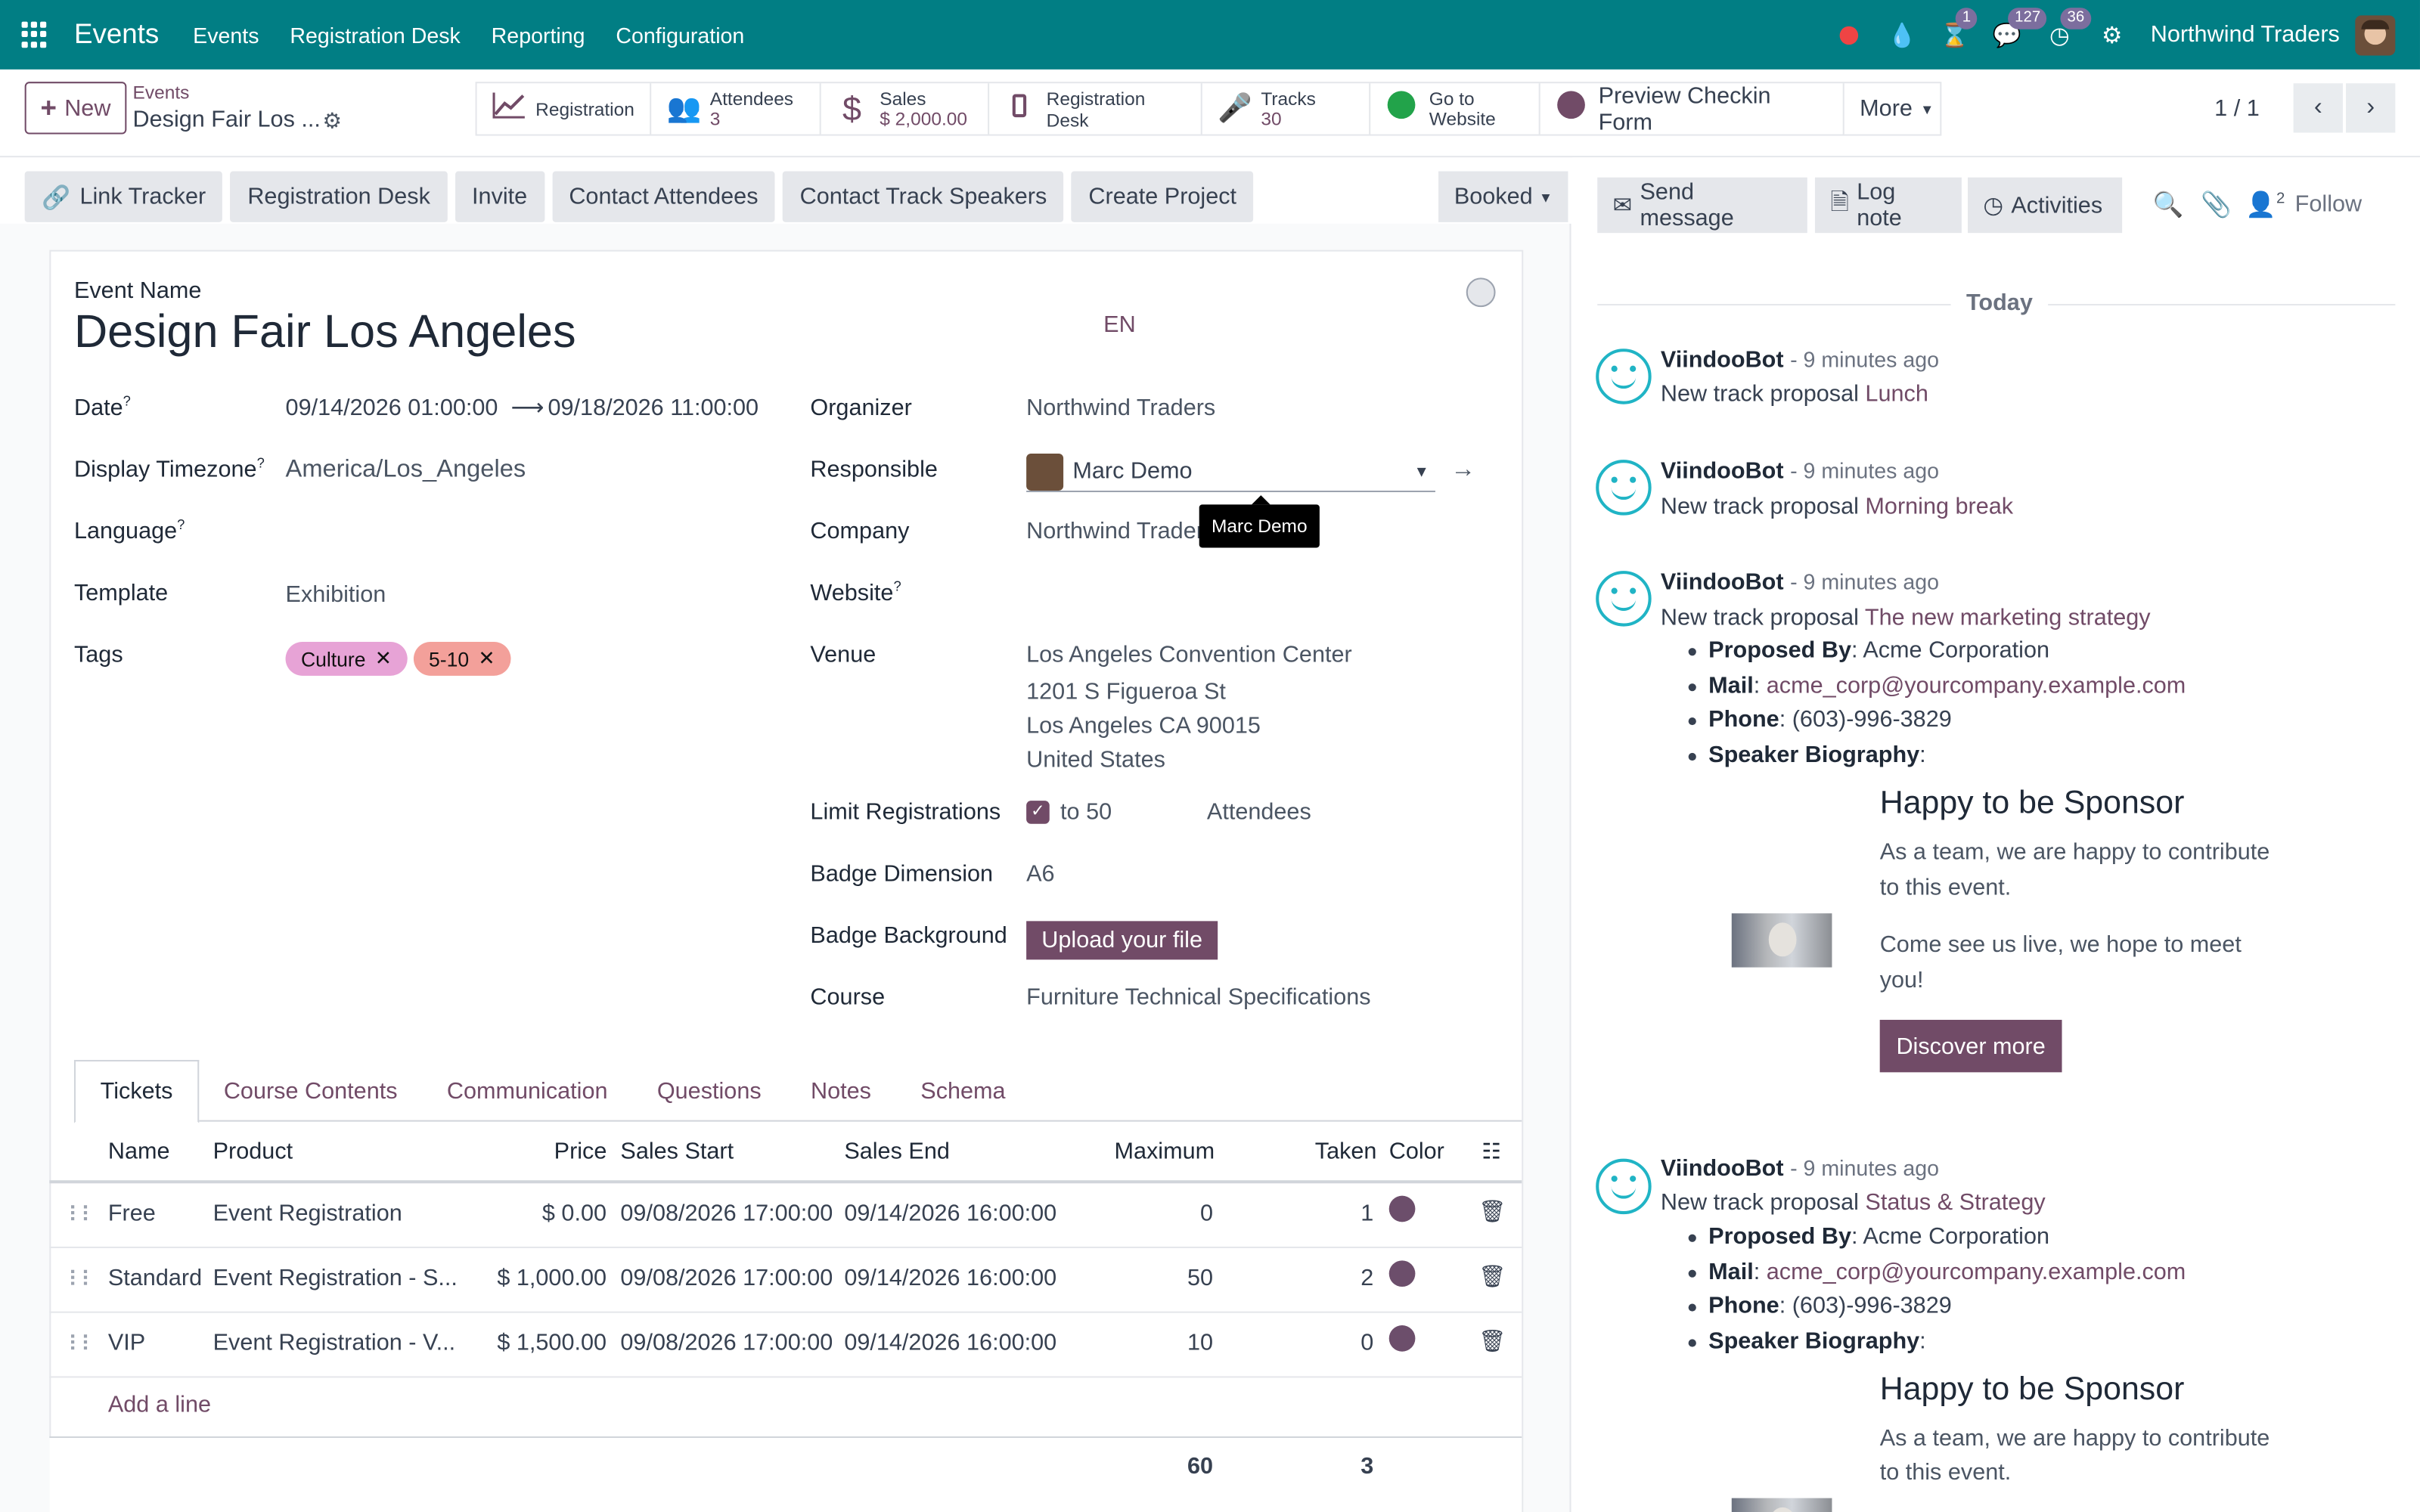  Describe the element at coordinates (1095, 109) in the screenshot. I see `smart-registration-desk: Registration Desk` at that location.